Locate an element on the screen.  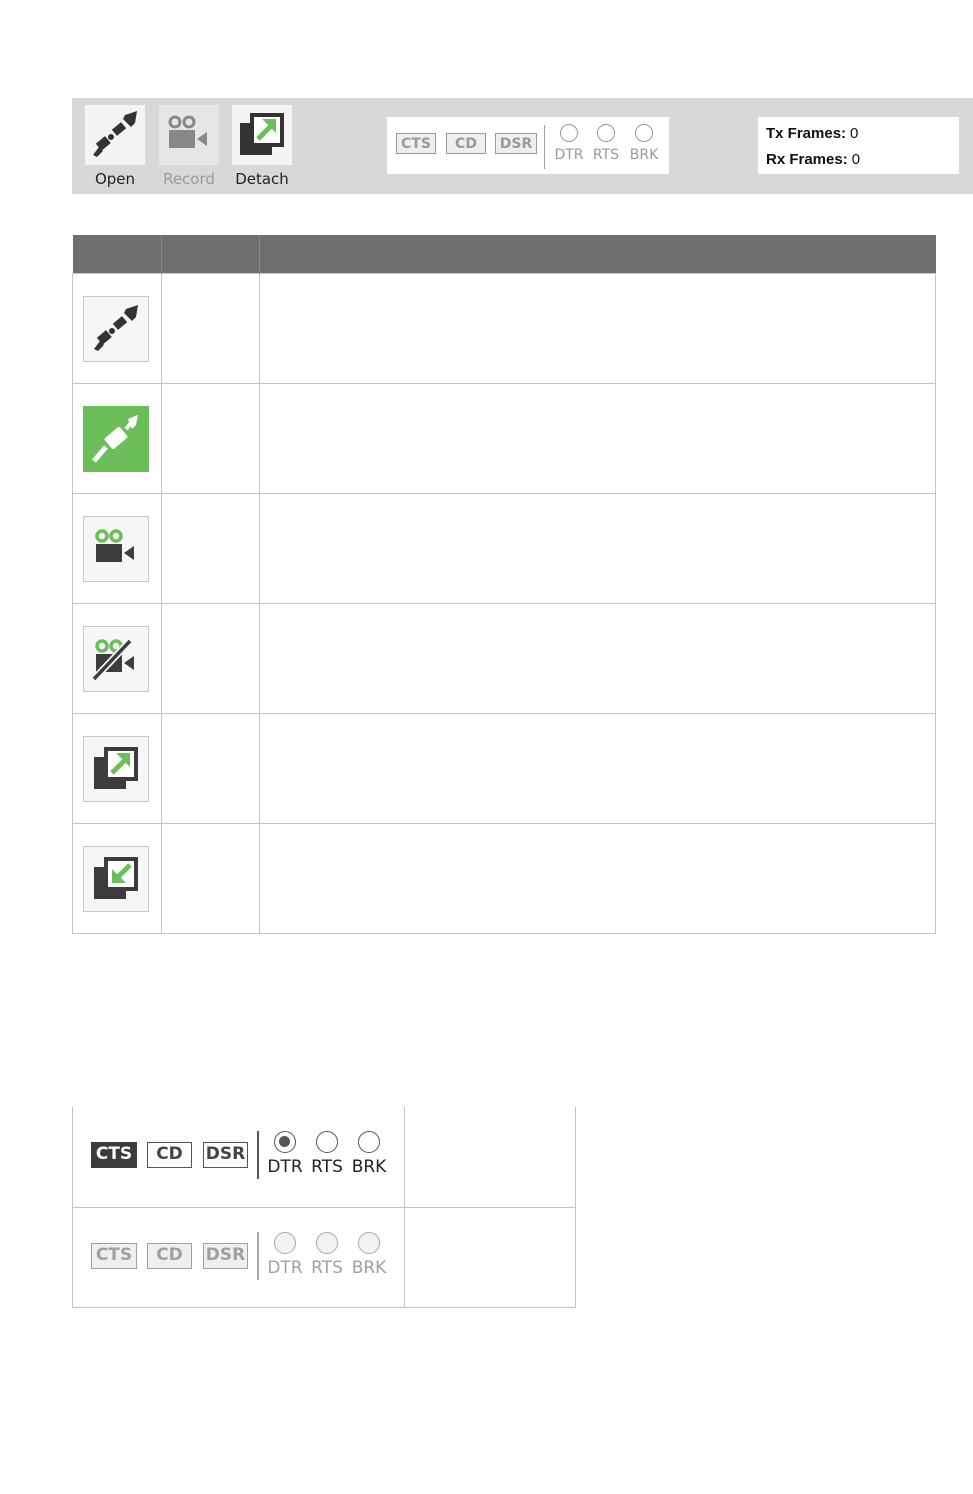
record-button is located at coordinates (189, 135).